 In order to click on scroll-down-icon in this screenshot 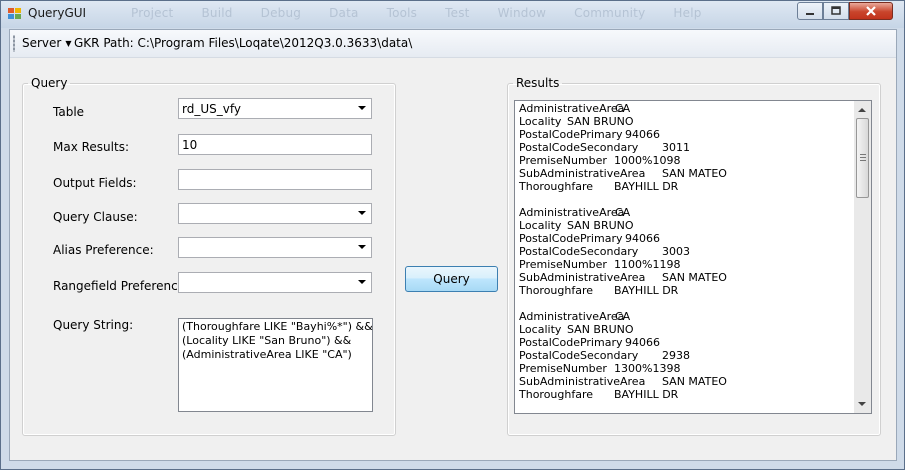, I will do `click(862, 404)`.